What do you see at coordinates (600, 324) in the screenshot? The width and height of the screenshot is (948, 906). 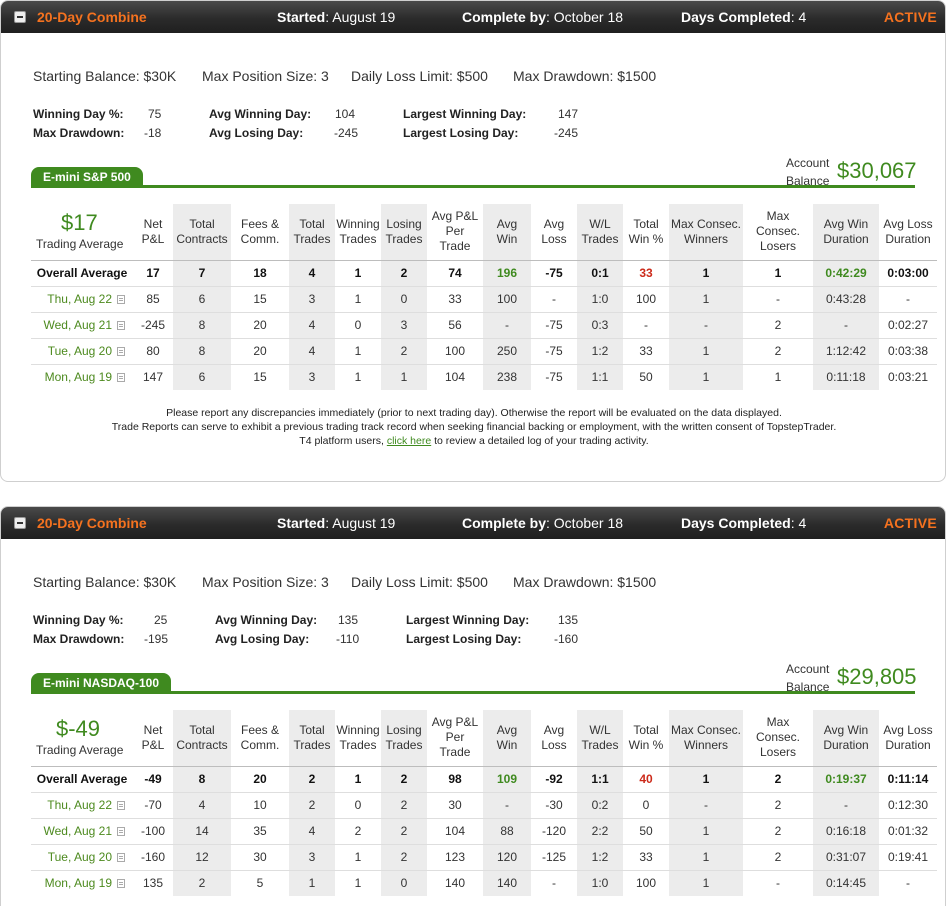 I see `cell-wl-trades: 0:3` at bounding box center [600, 324].